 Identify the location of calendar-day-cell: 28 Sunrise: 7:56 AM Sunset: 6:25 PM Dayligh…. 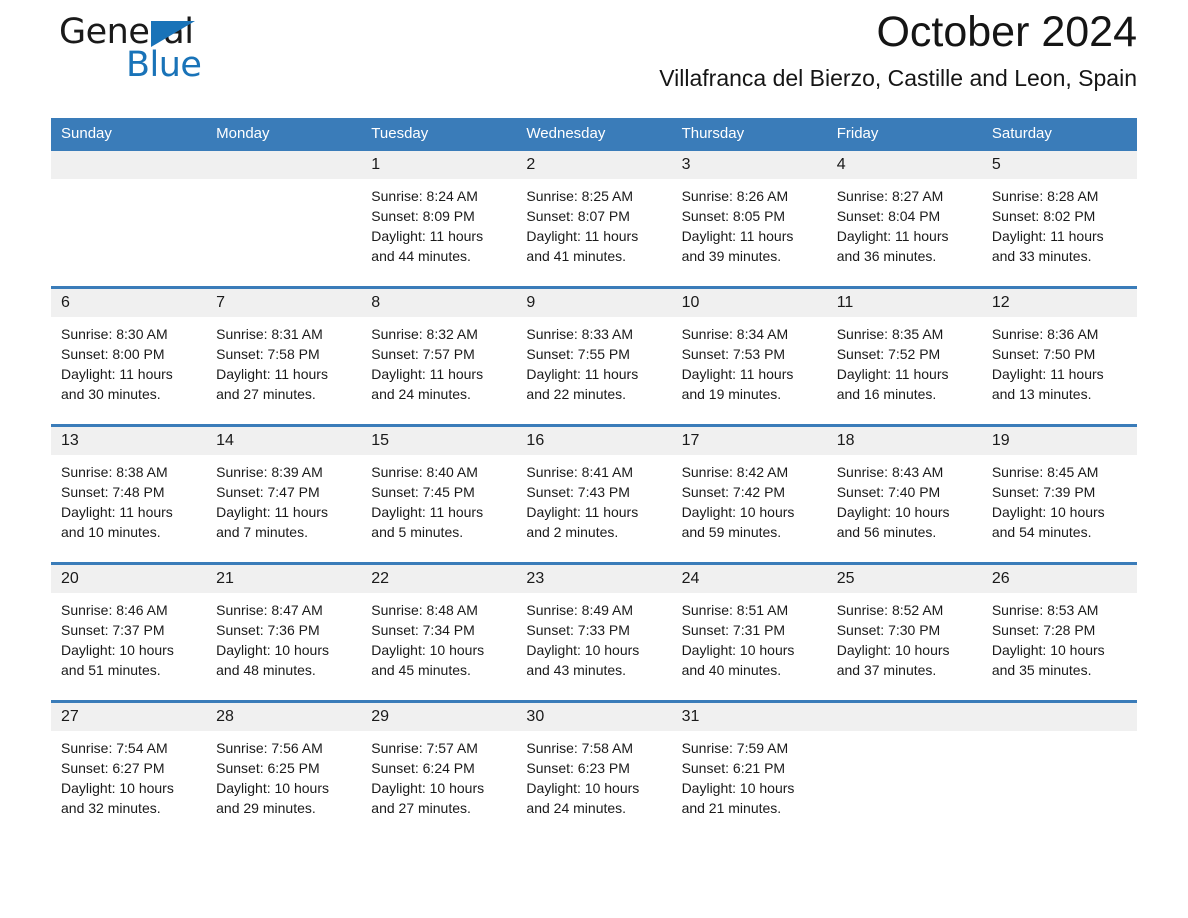
(284, 769).